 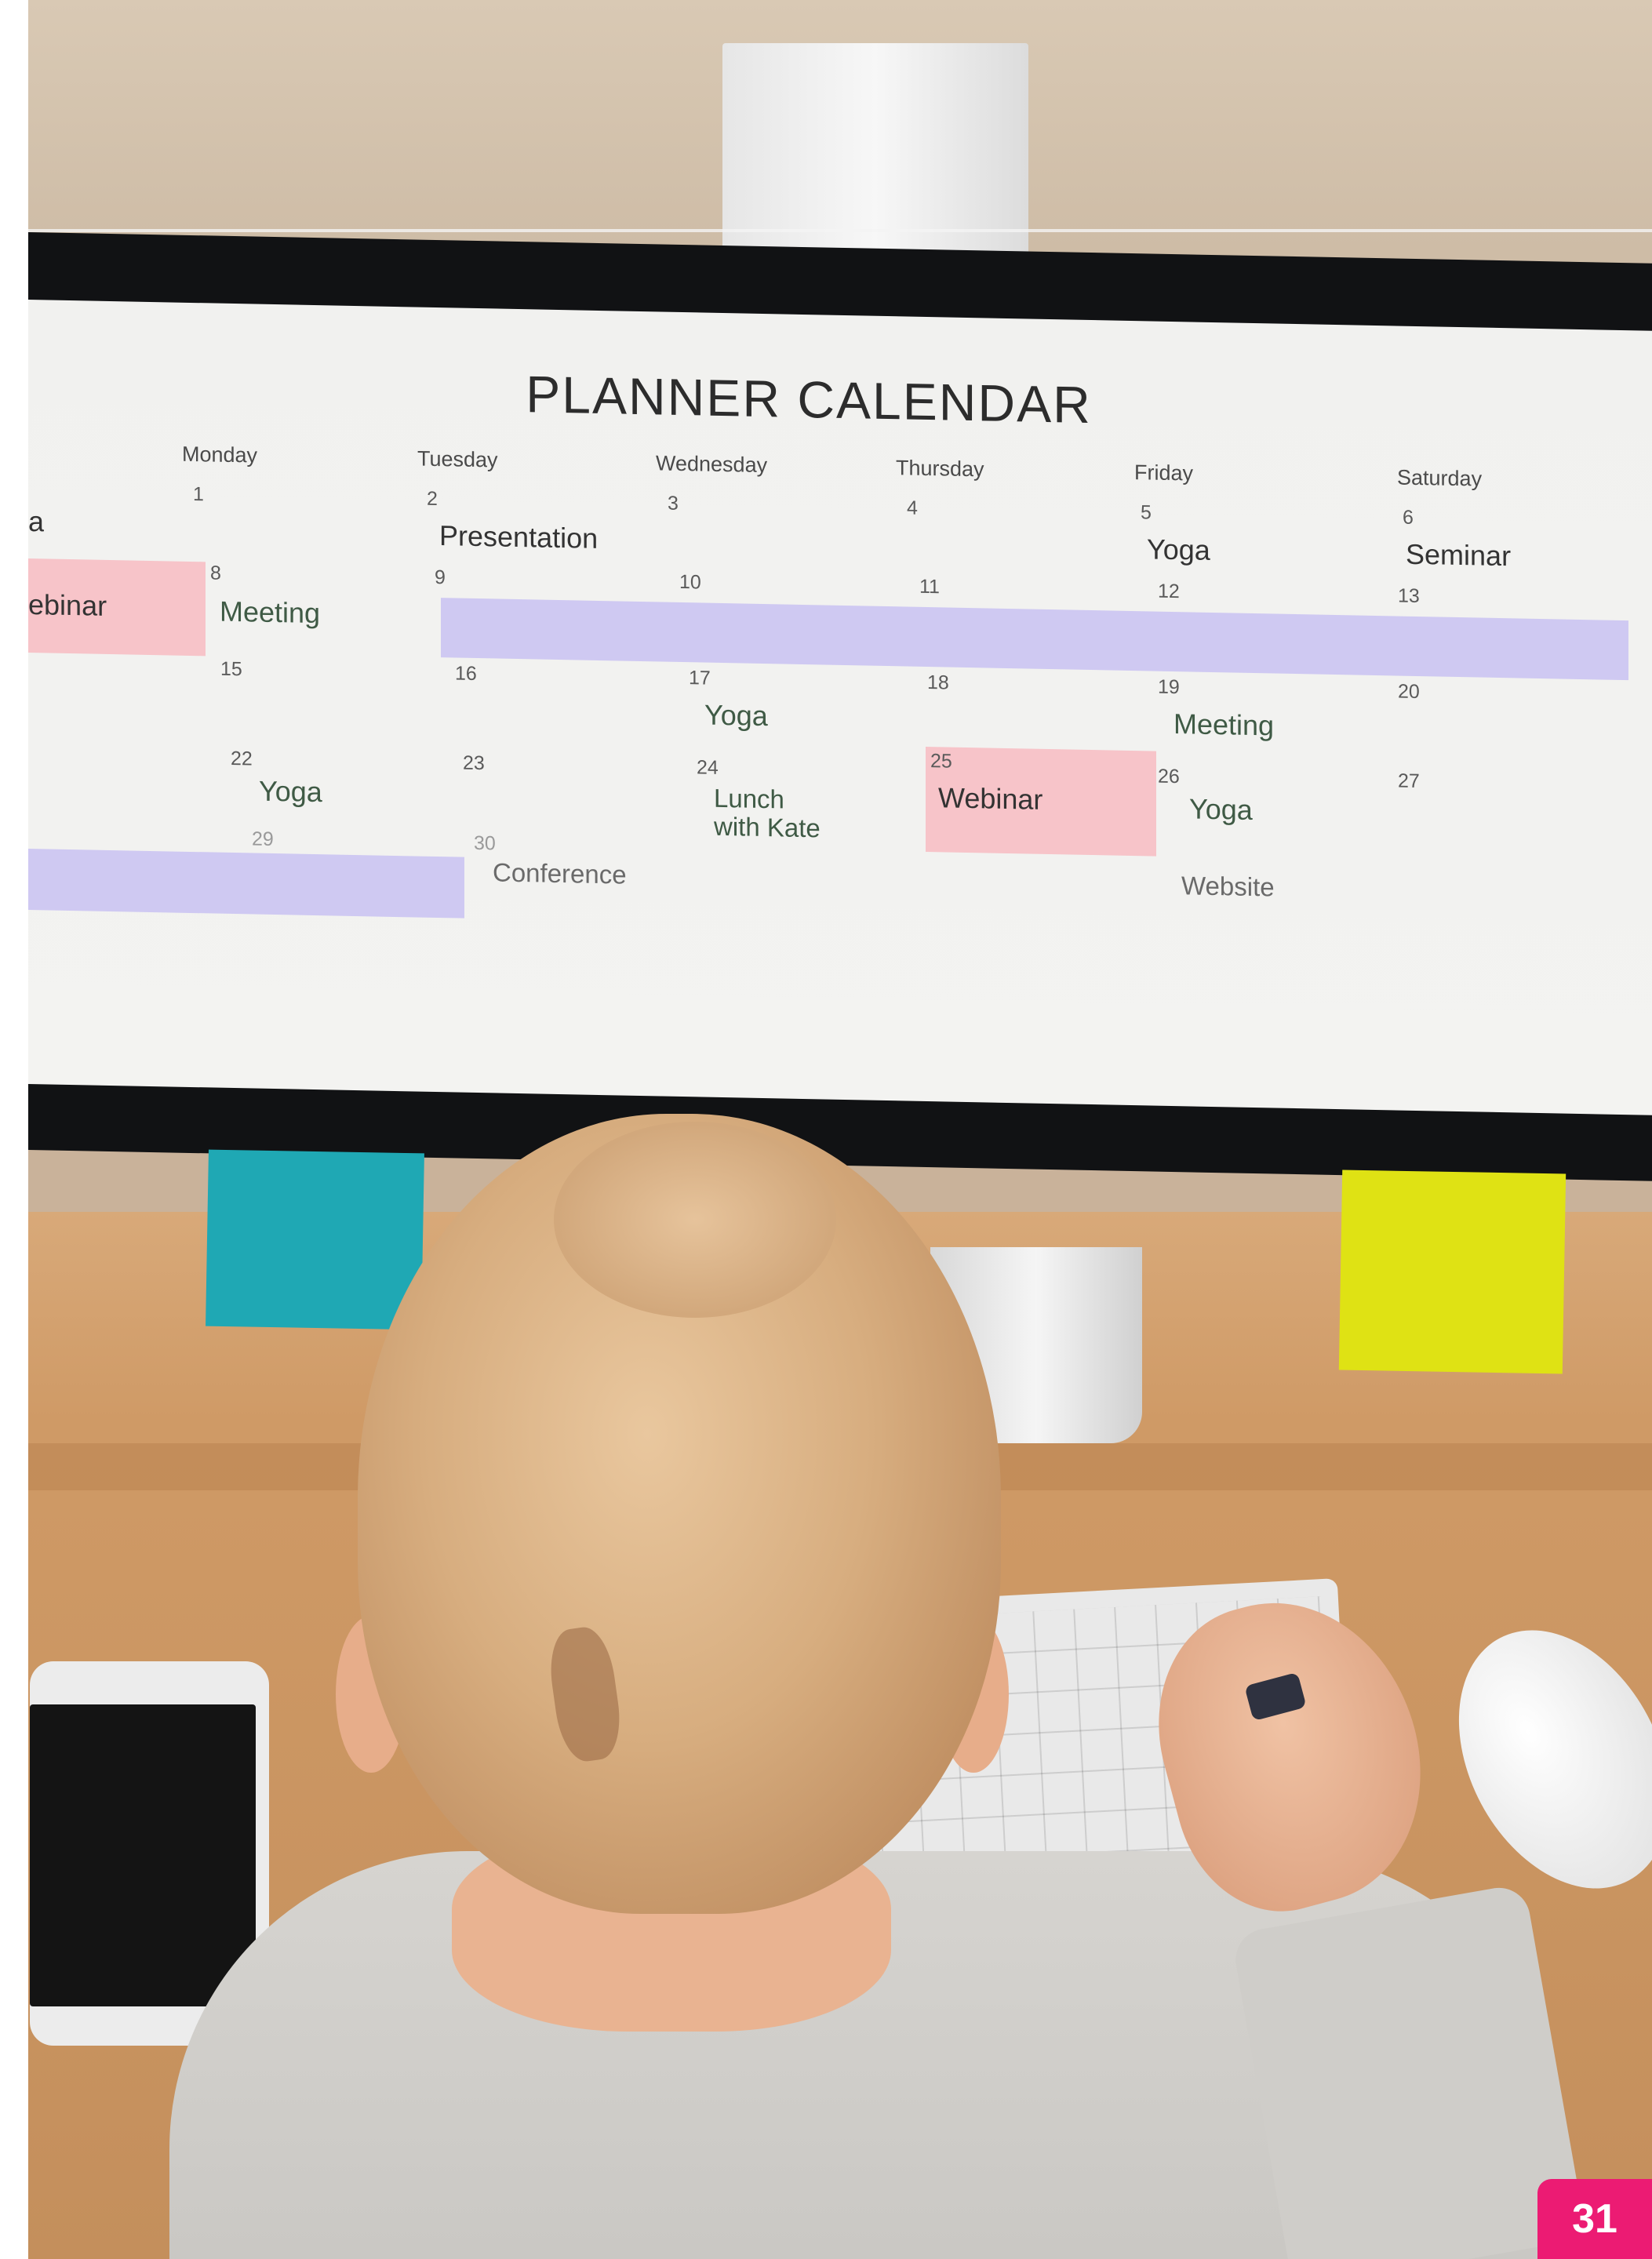 What do you see at coordinates (220, 455) in the screenshot?
I see `dayname-monday: Monday` at bounding box center [220, 455].